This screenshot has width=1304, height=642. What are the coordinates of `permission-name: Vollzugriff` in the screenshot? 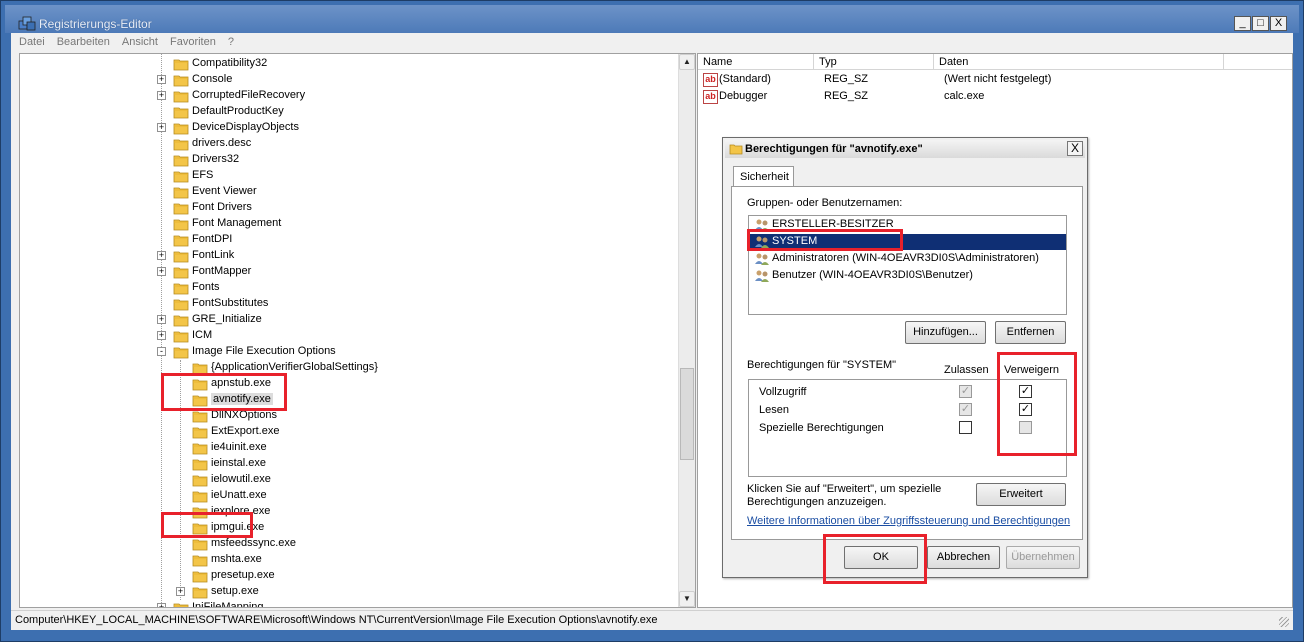 It's located at (783, 392).